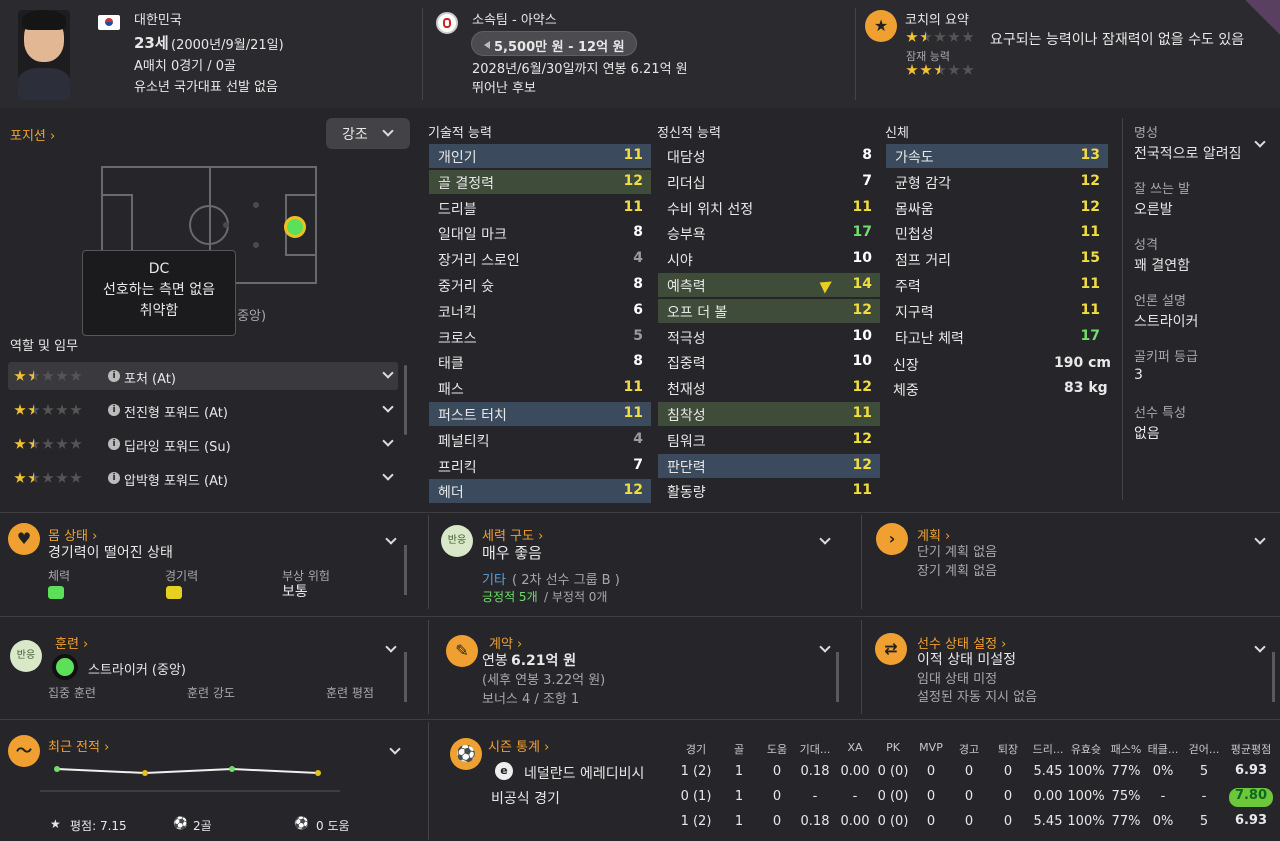 The image size is (1280, 841). Describe the element at coordinates (997, 156) in the screenshot. I see `attribute-row: 가속도 13` at that location.